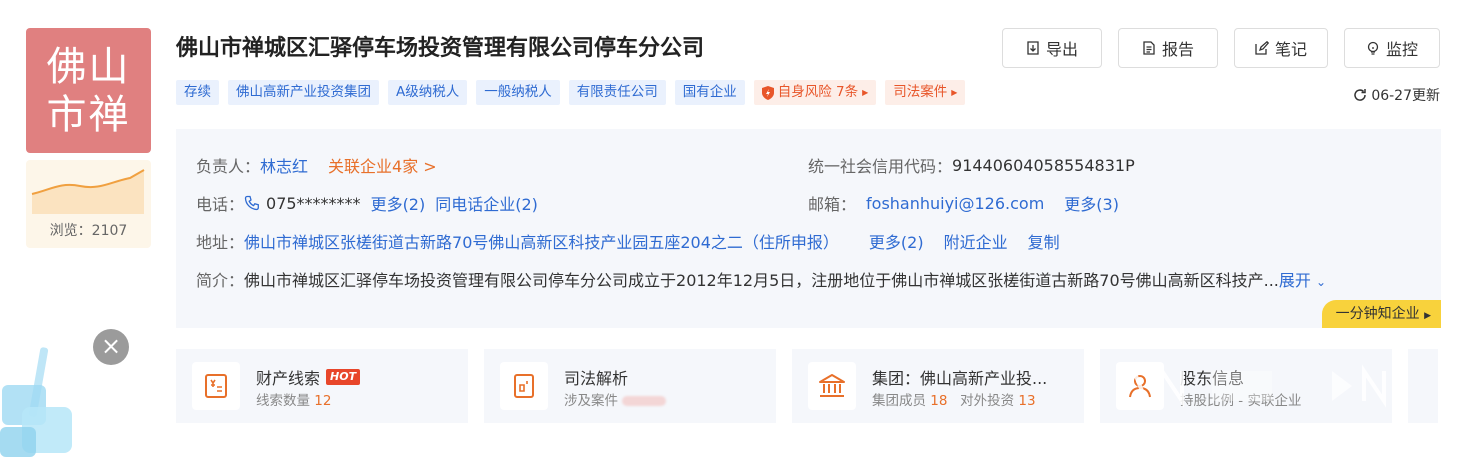 This screenshot has width=1468, height=457. What do you see at coordinates (283, 401) in the screenshot?
I see `clue-count-label: 线索数量` at bounding box center [283, 401].